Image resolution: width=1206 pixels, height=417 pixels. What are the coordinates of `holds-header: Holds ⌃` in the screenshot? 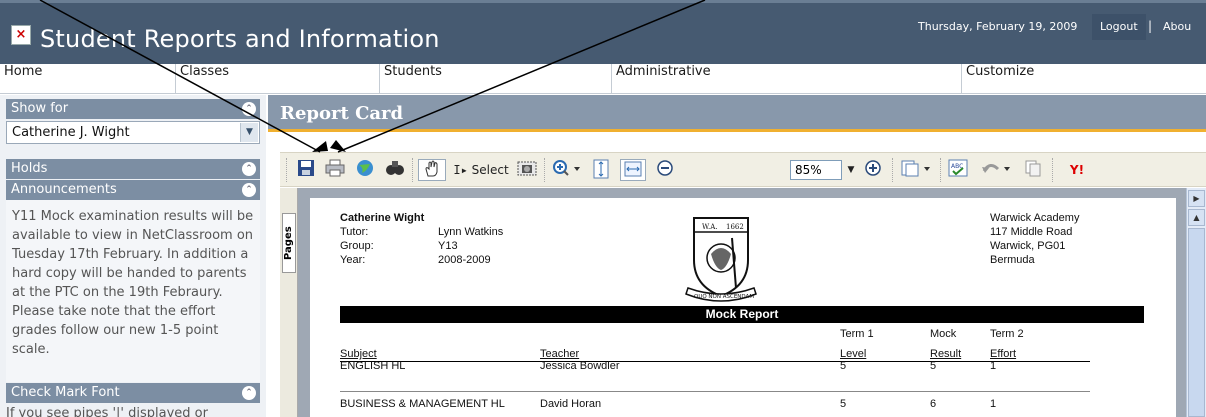 It's located at (133, 169).